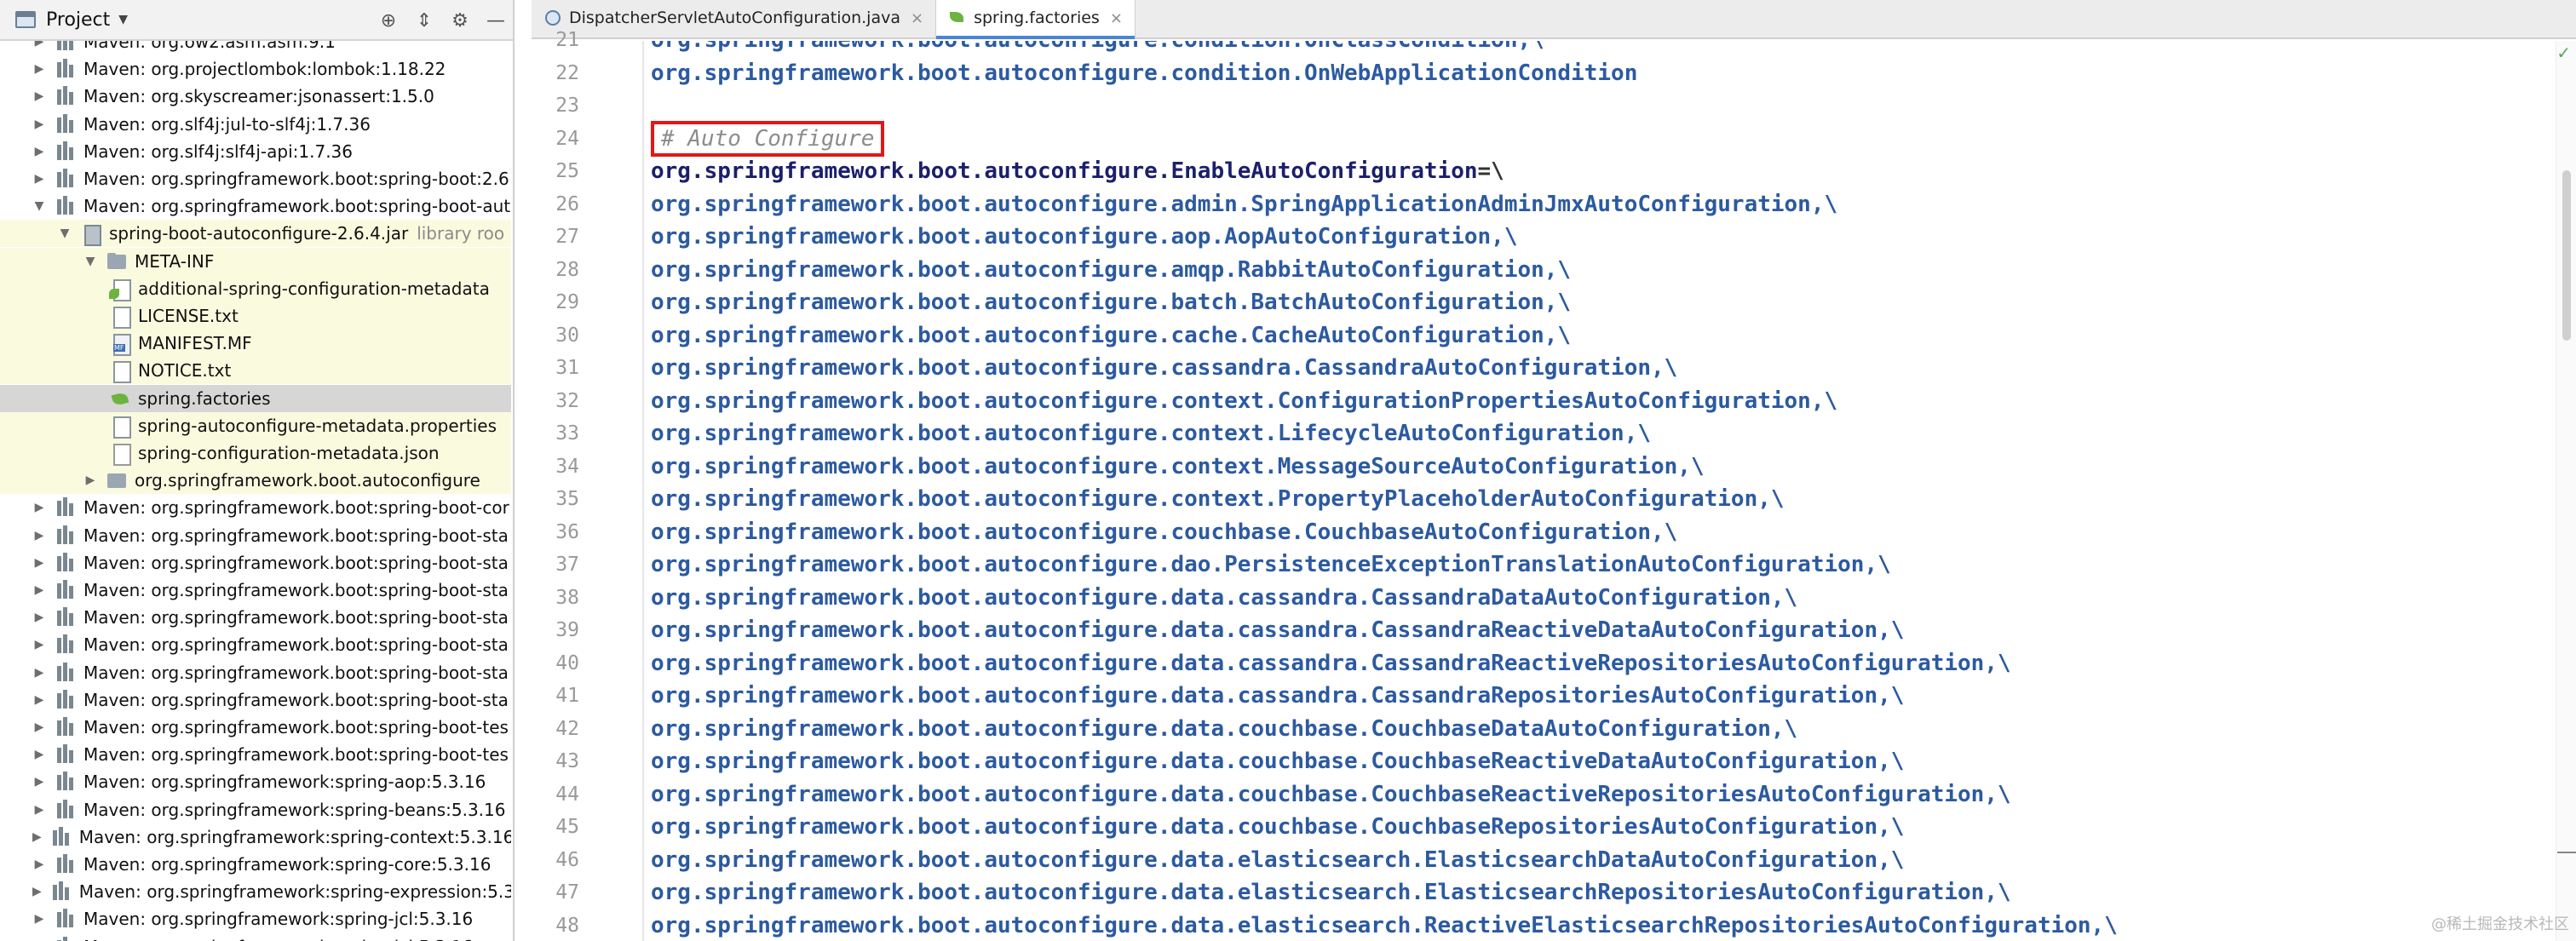  I want to click on collapse-all-icon: ⇕, so click(425, 20).